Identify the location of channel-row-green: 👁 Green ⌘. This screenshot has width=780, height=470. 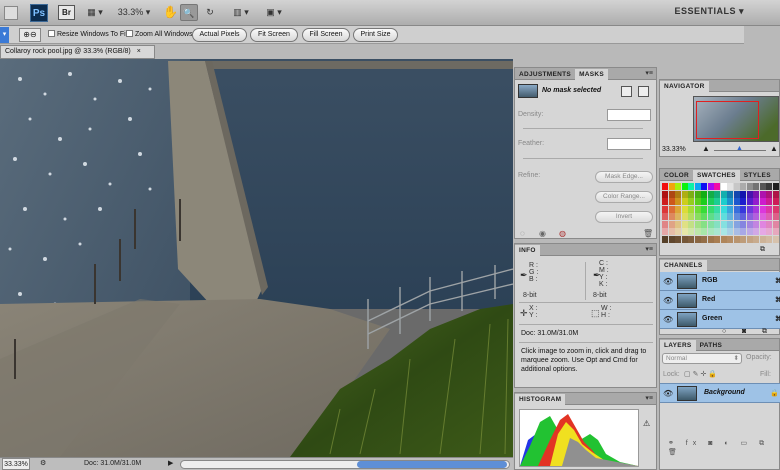
(720, 319).